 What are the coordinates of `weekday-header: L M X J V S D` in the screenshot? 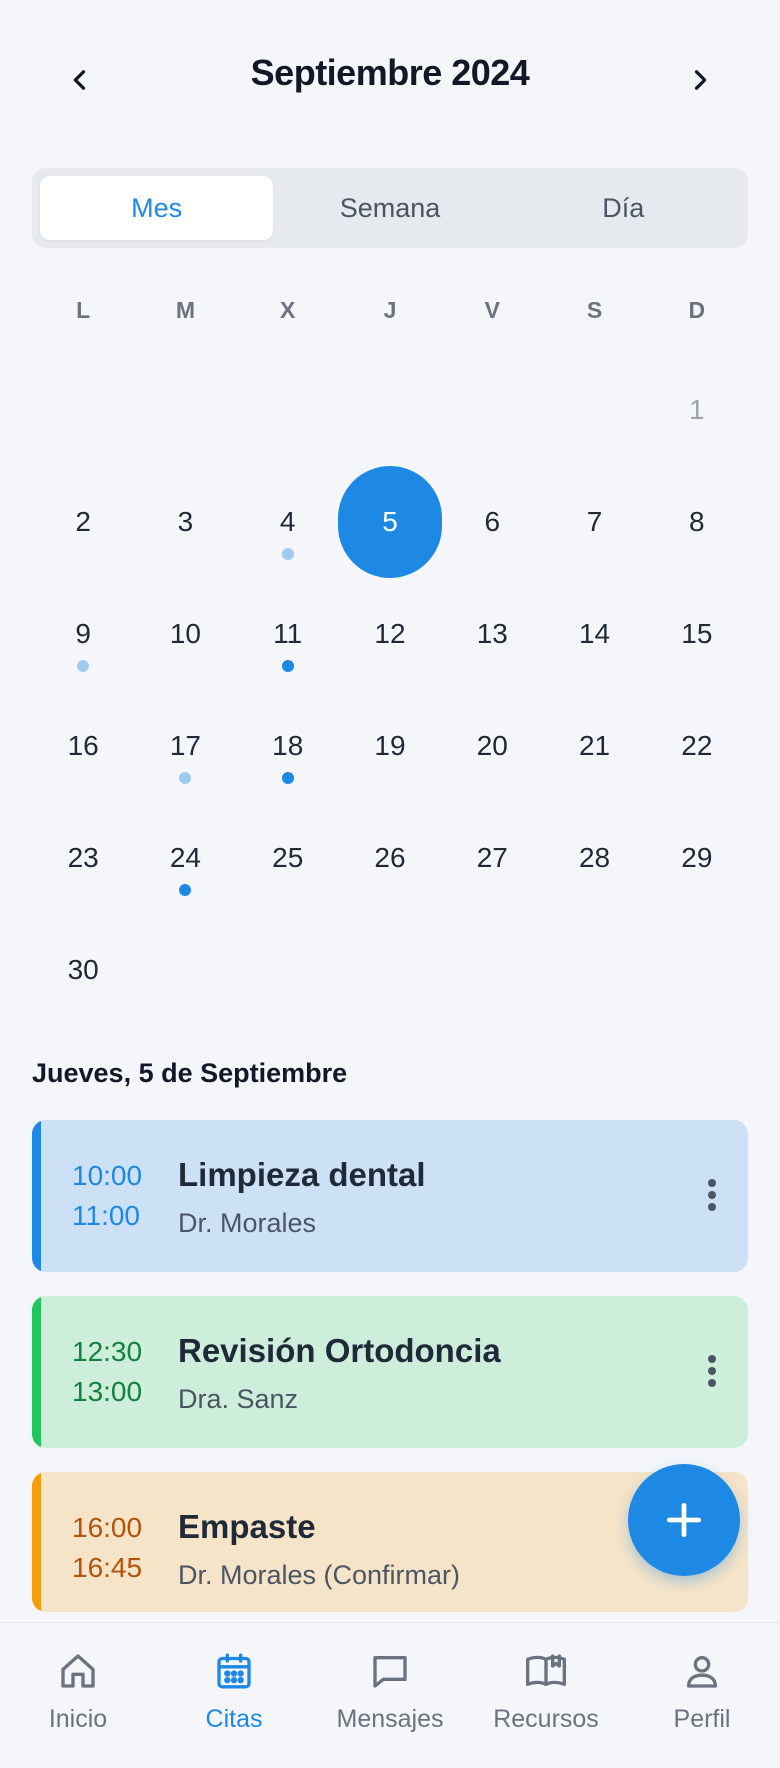 It's located at (390, 310).